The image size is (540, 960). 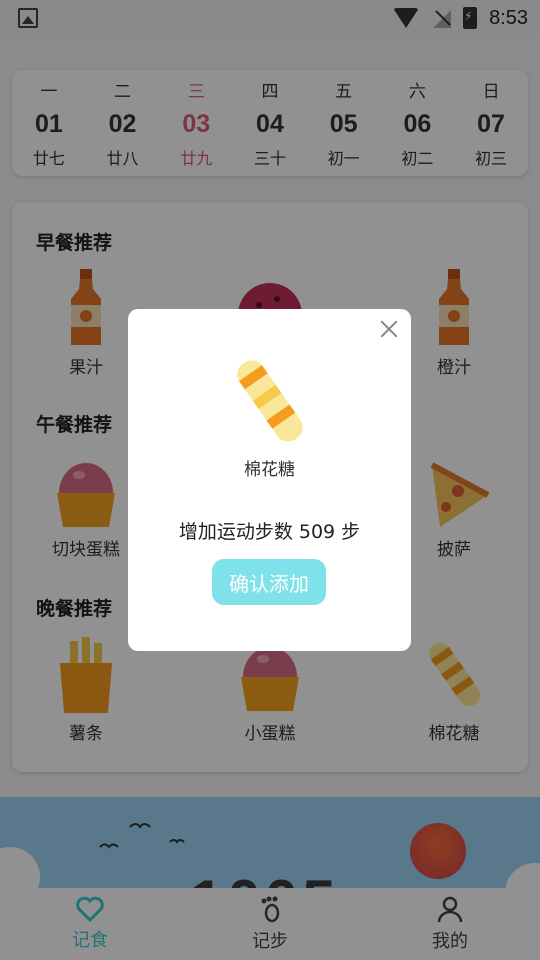 I want to click on close-icon, so click(x=389, y=329).